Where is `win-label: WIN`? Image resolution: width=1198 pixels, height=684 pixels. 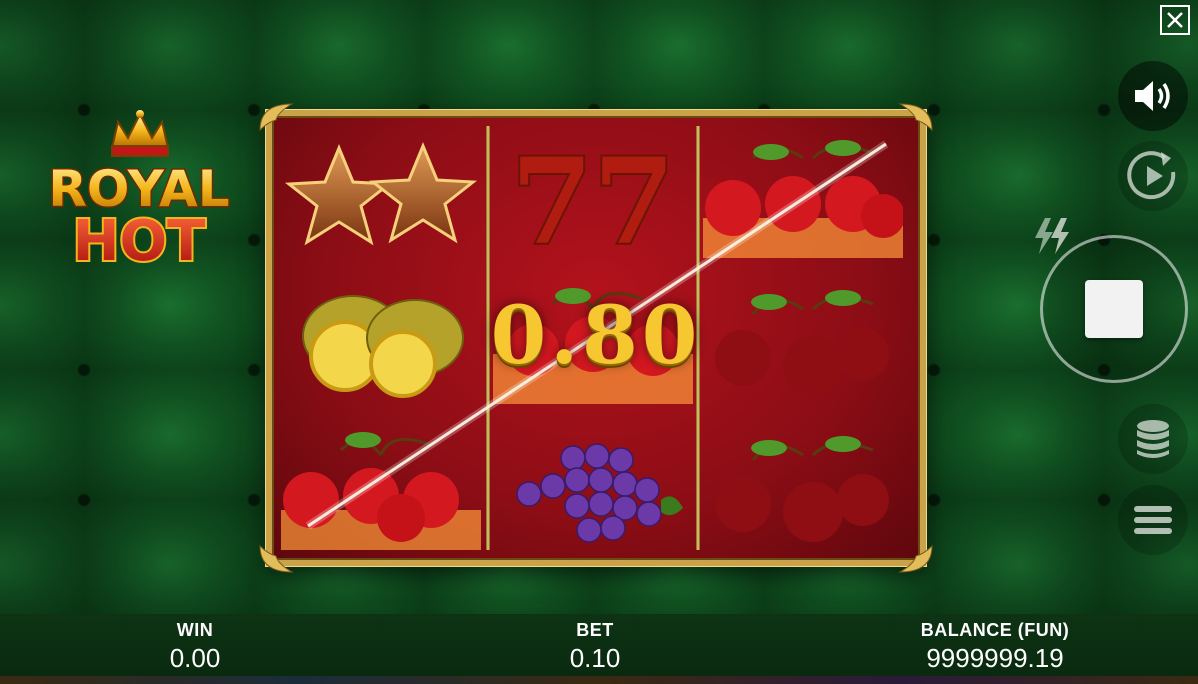
win-label: WIN is located at coordinates (195, 630).